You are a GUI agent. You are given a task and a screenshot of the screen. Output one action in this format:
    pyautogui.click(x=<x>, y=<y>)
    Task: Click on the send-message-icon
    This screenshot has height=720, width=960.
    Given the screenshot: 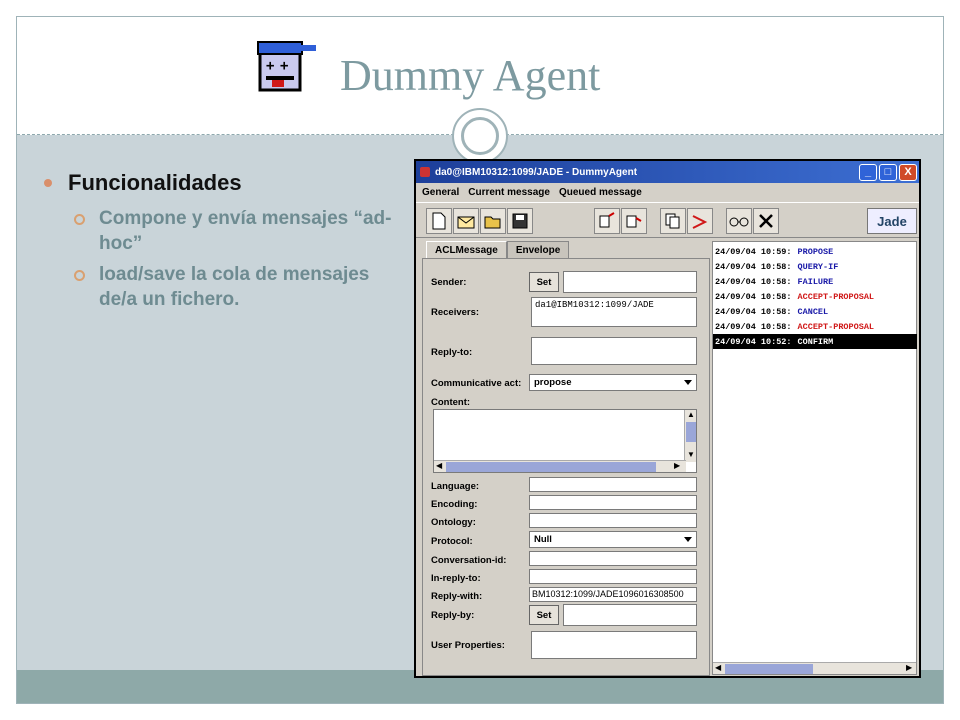 What is the action you would take?
    pyautogui.click(x=466, y=221)
    